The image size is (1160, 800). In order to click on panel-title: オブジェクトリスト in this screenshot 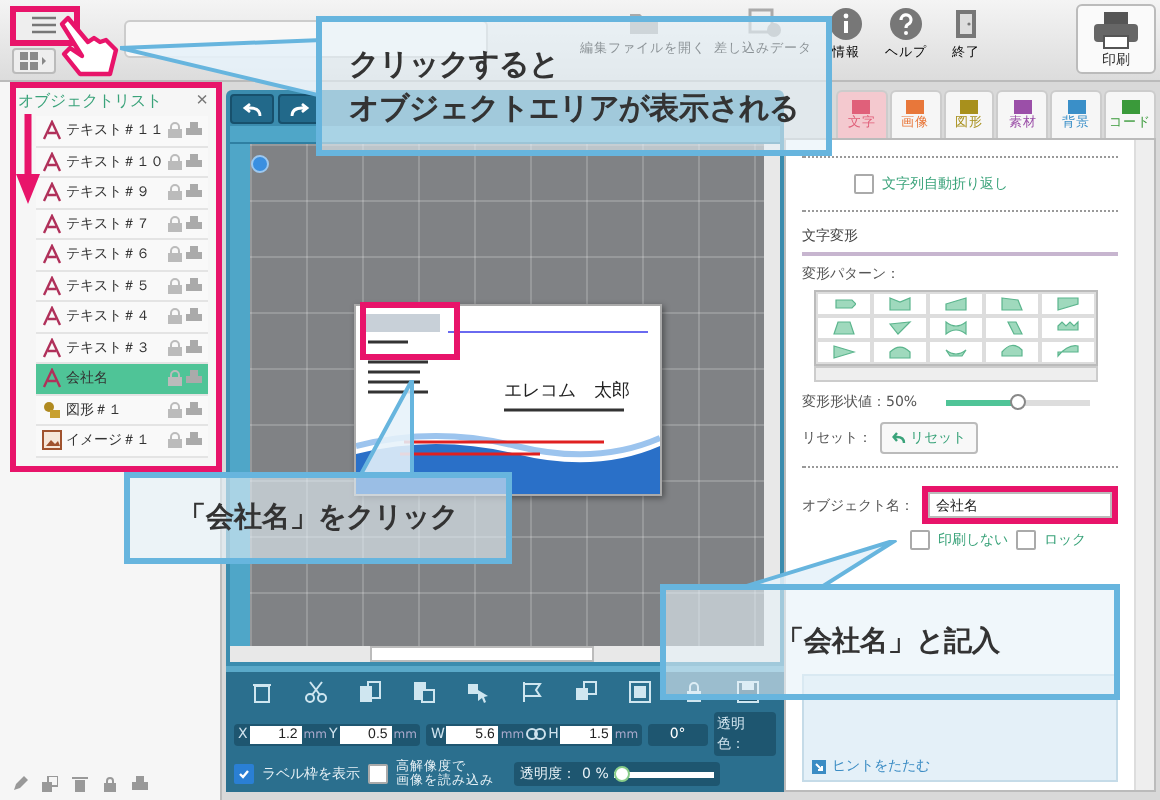, I will do `click(90, 101)`.